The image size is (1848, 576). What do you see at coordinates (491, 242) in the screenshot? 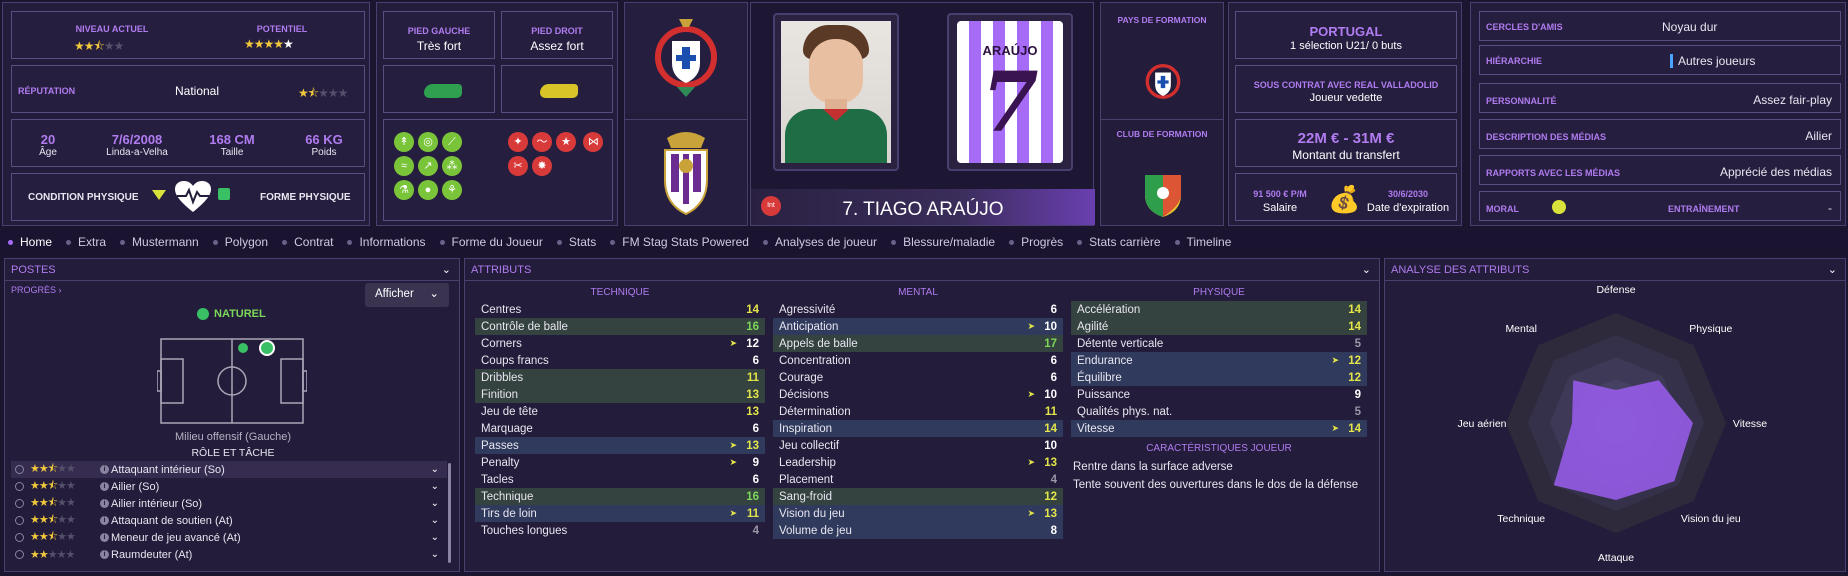
I see `tab-forme-du-joueur: Forme du Joueur` at bounding box center [491, 242].